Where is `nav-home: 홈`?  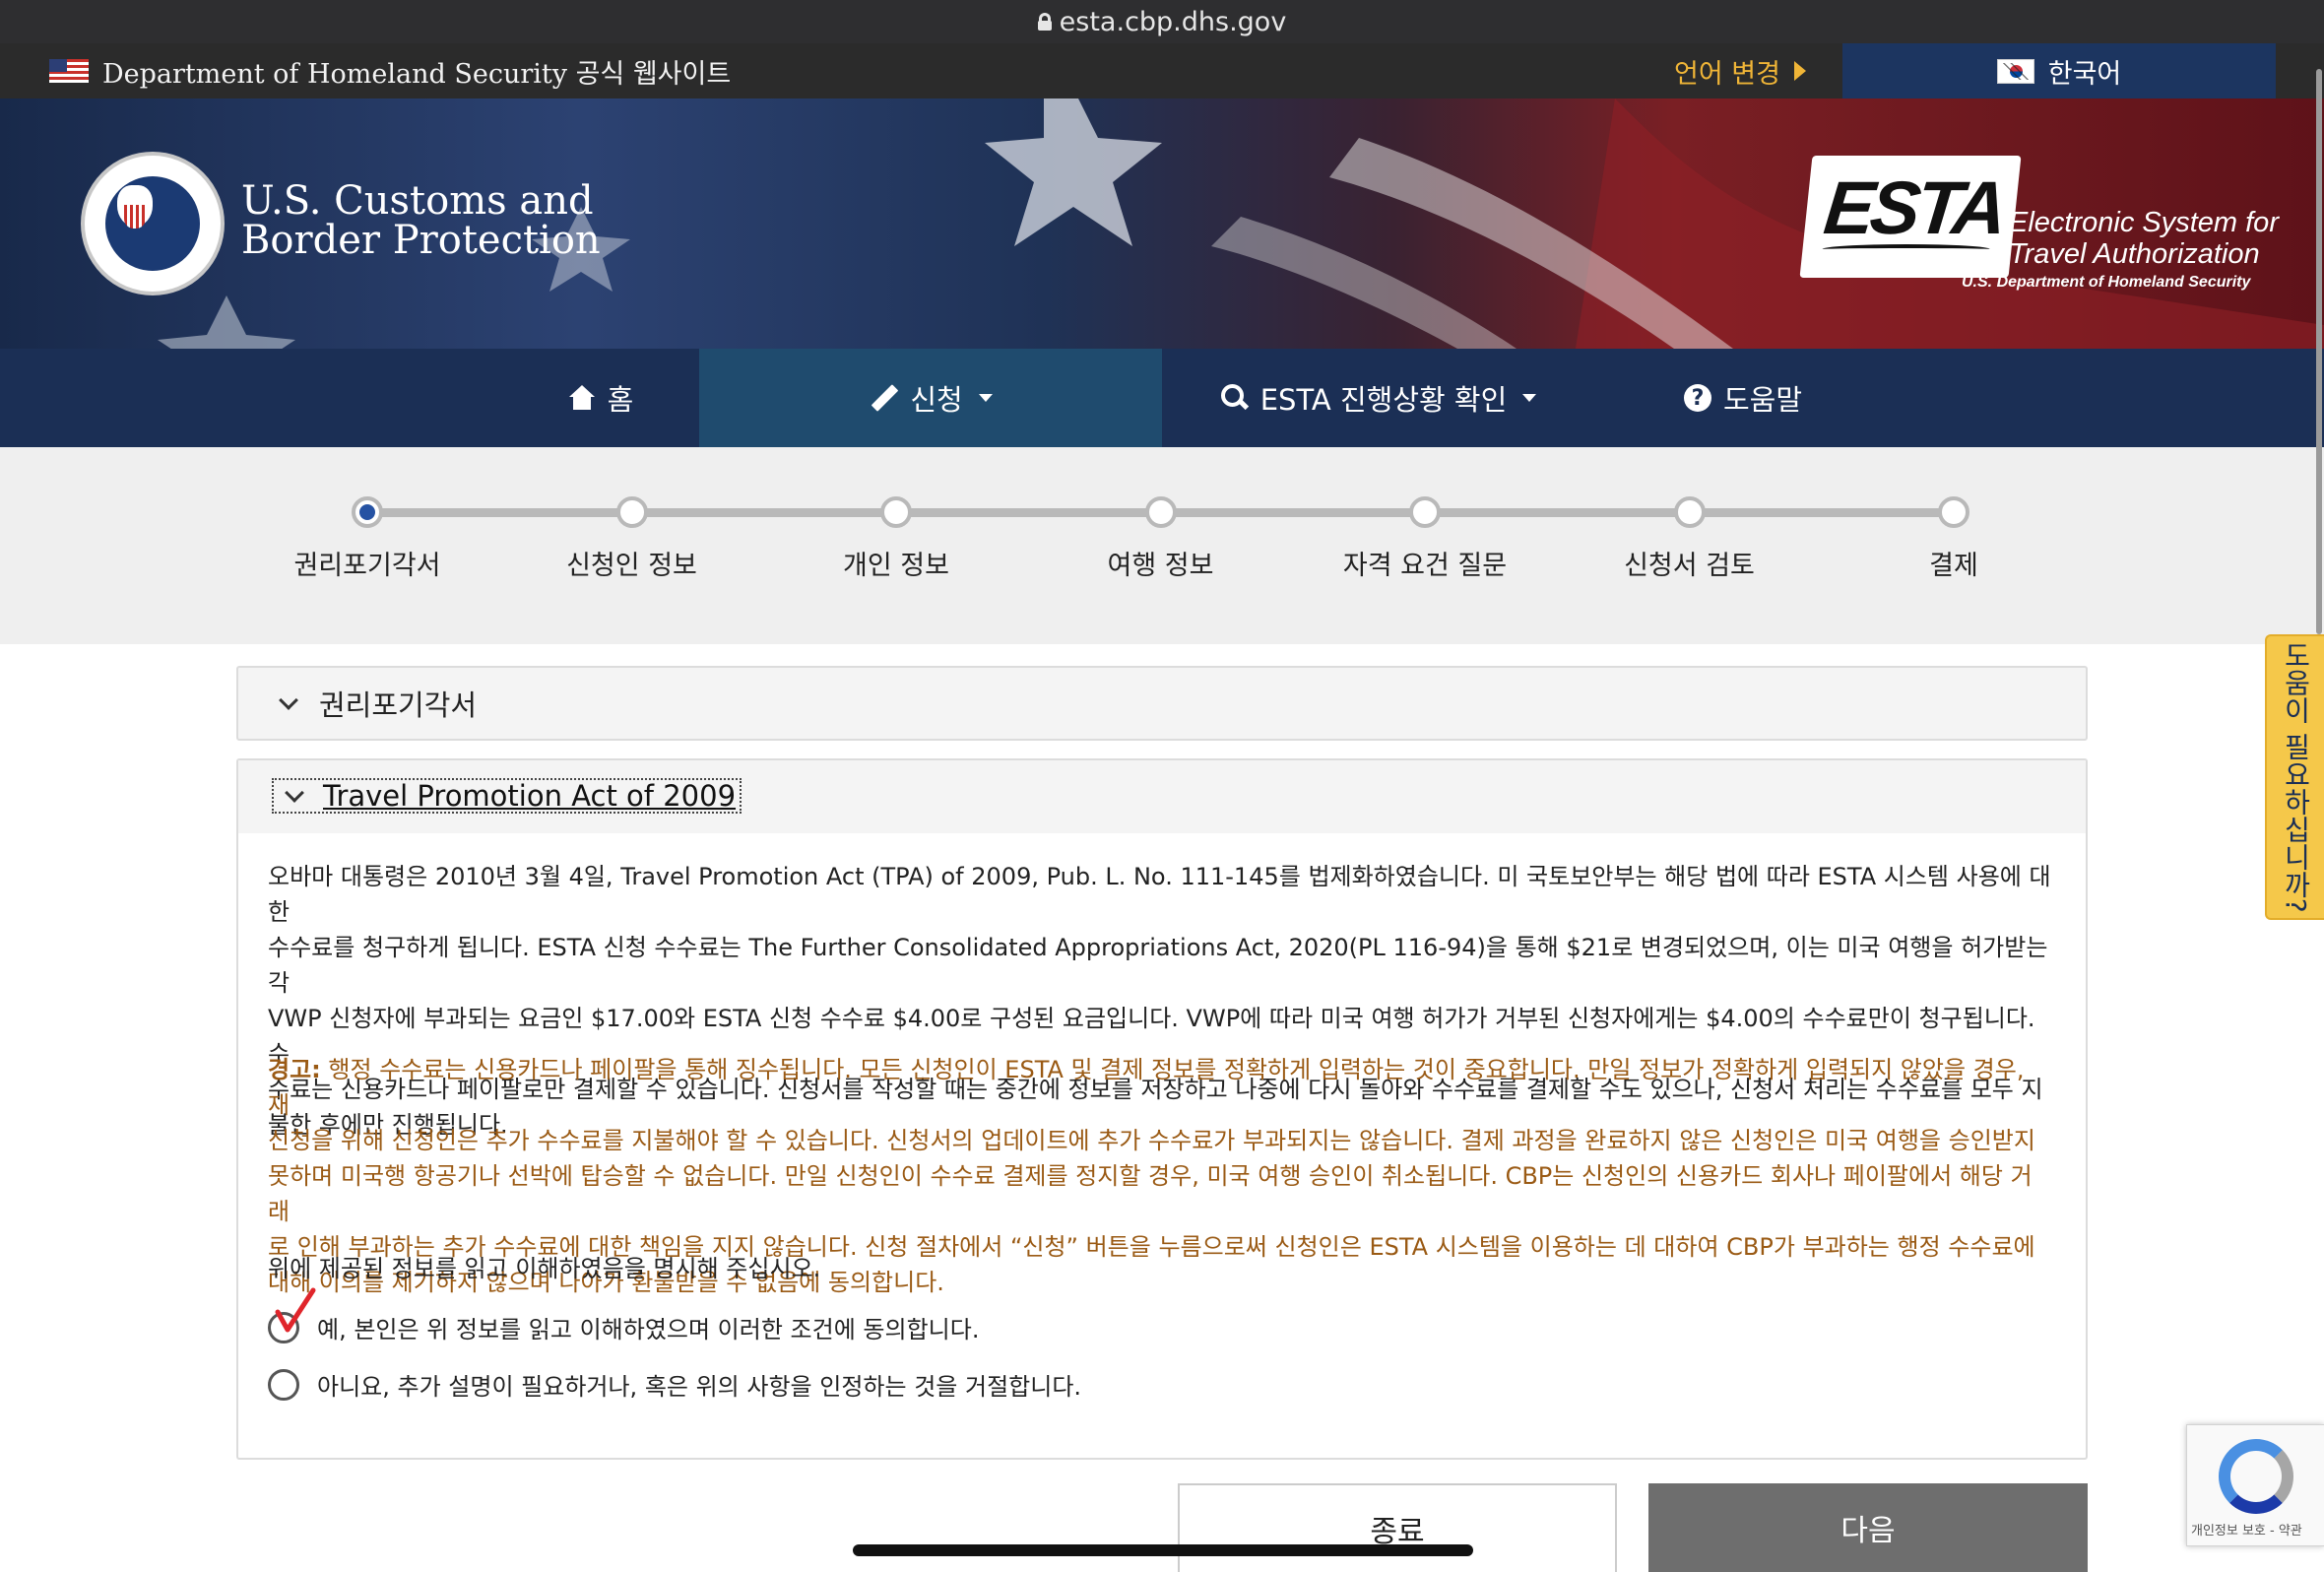
nav-home: 홈 is located at coordinates (601, 398).